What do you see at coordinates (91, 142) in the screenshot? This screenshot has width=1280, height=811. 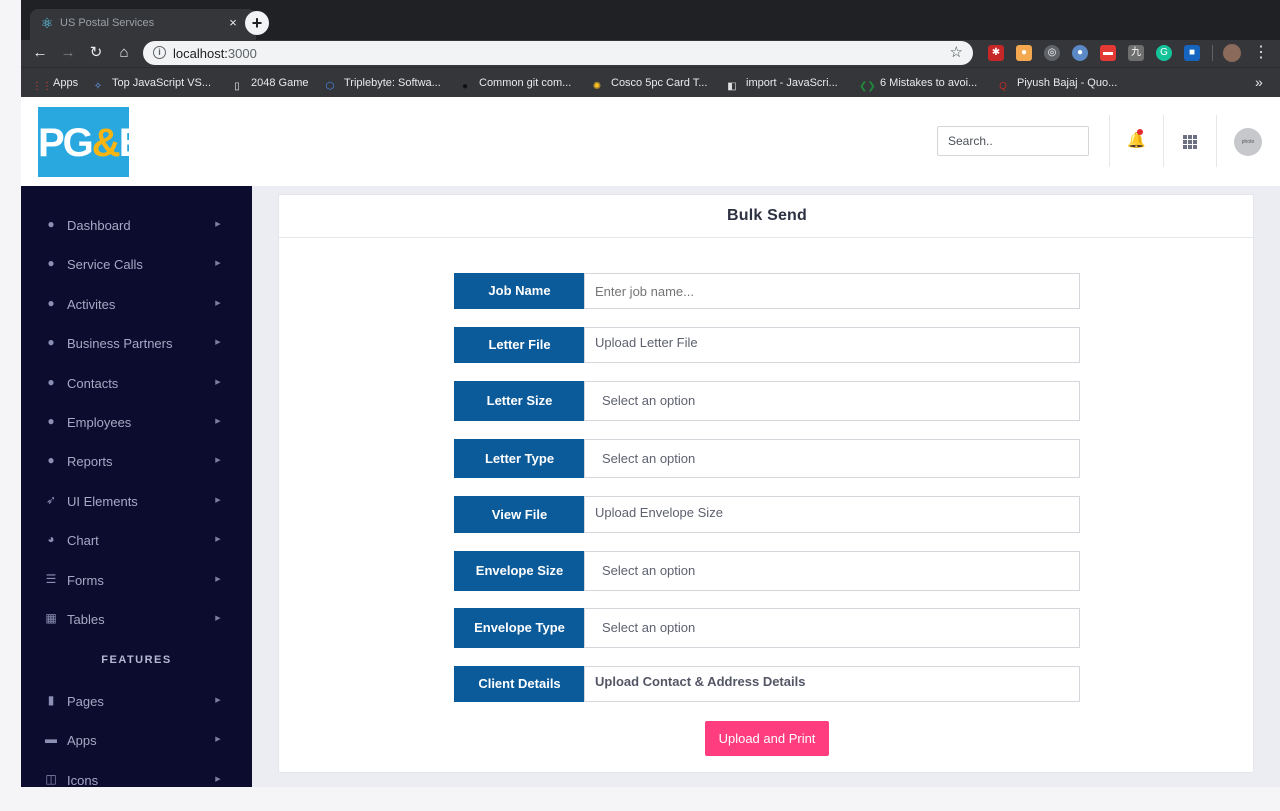 I see `pge-logo: PG&E` at bounding box center [91, 142].